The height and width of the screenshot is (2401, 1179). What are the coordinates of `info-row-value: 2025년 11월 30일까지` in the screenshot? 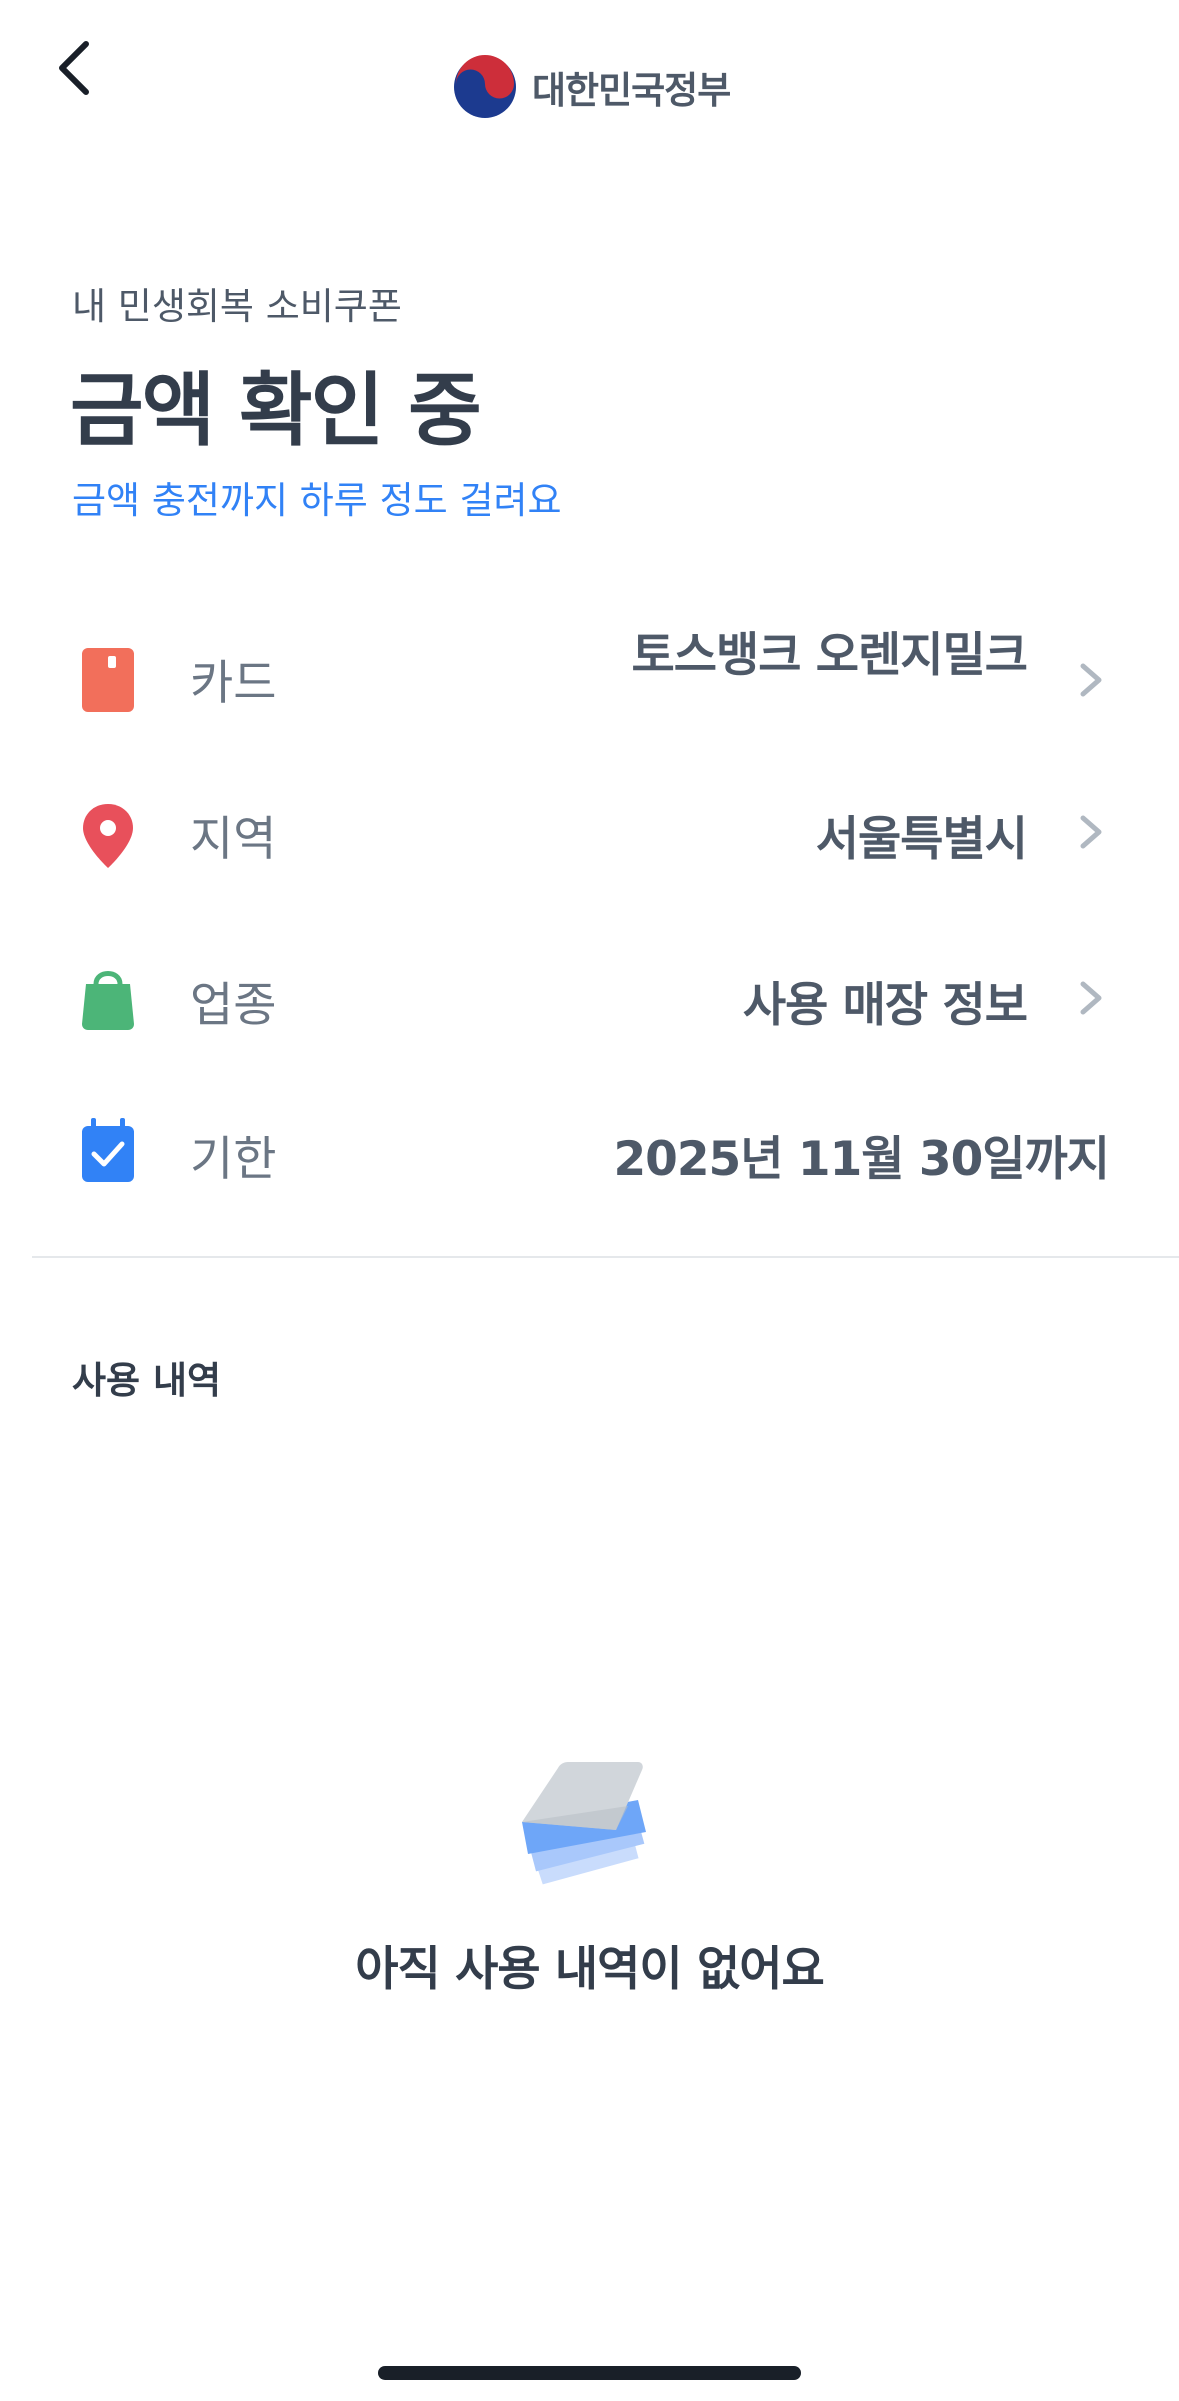 It's located at (861, 1159).